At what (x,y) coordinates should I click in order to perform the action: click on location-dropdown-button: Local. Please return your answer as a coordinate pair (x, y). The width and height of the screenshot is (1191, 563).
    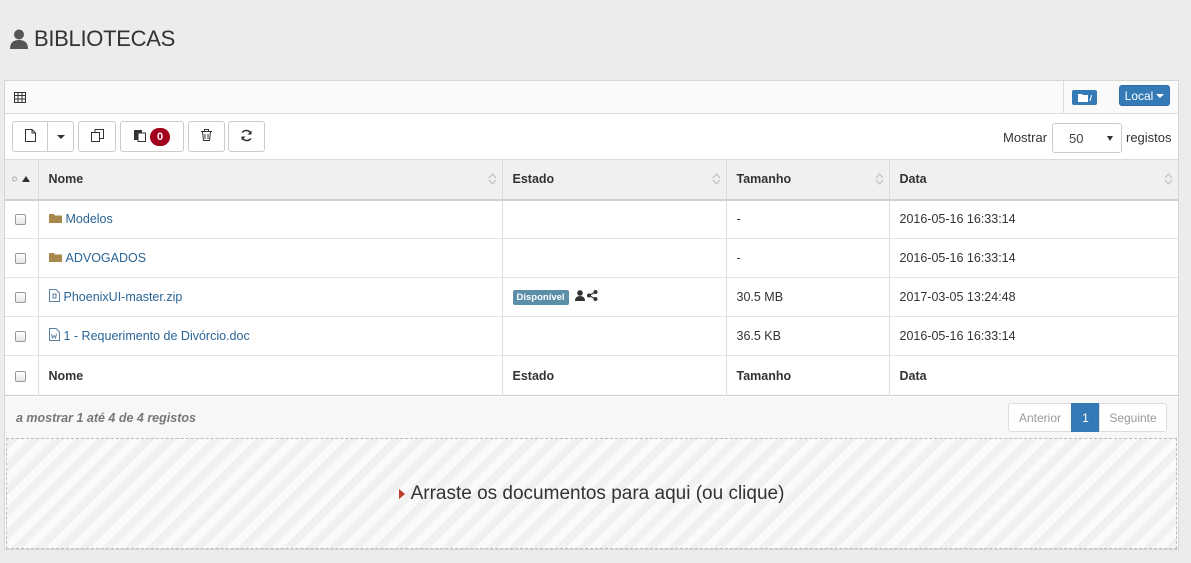
    Looking at the image, I should click on (1144, 95).